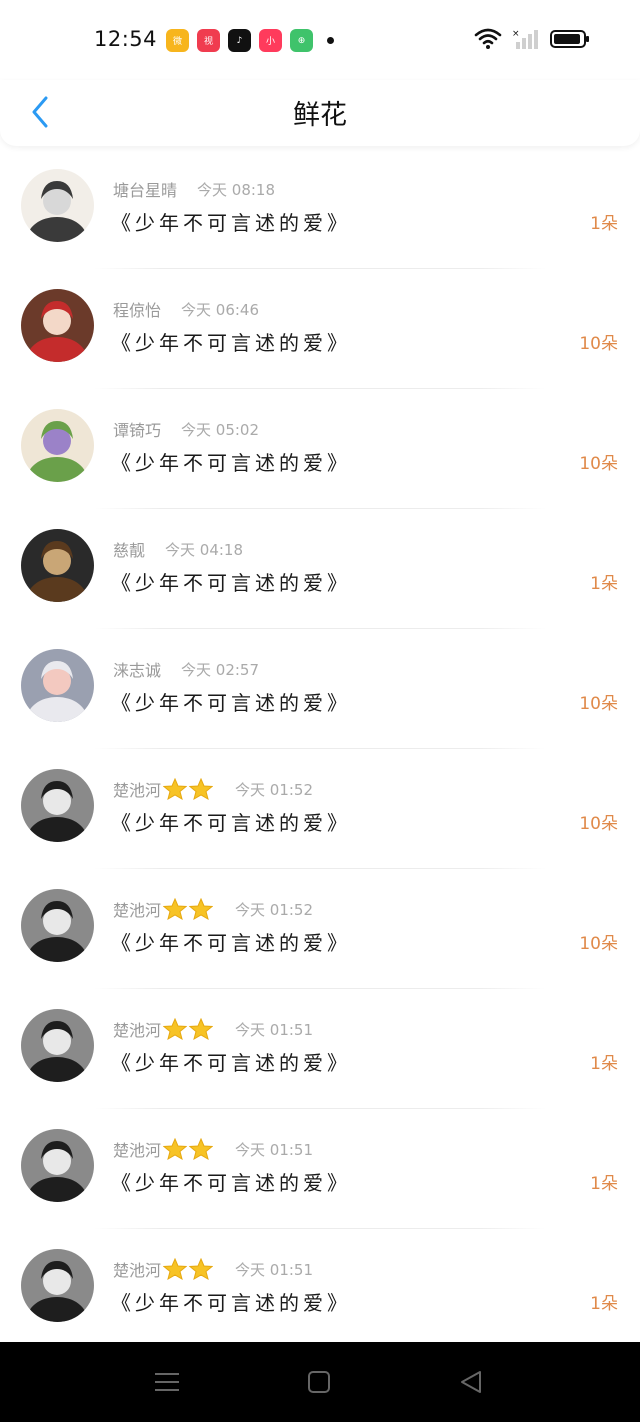 Image resolution: width=640 pixels, height=1422 pixels. I want to click on item-meta: 程倞怡 今天 06:46, so click(186, 309).